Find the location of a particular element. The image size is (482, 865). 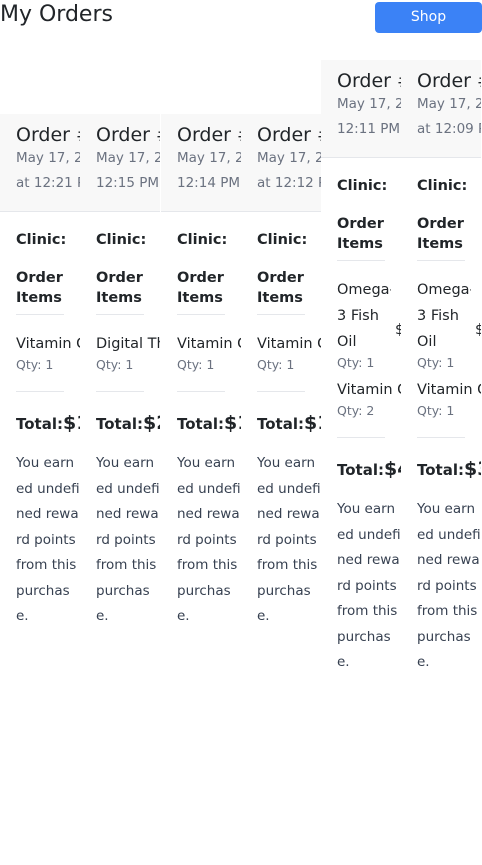

order-item: Digital Thermometer Qty: 1 is located at coordinates (128, 352).